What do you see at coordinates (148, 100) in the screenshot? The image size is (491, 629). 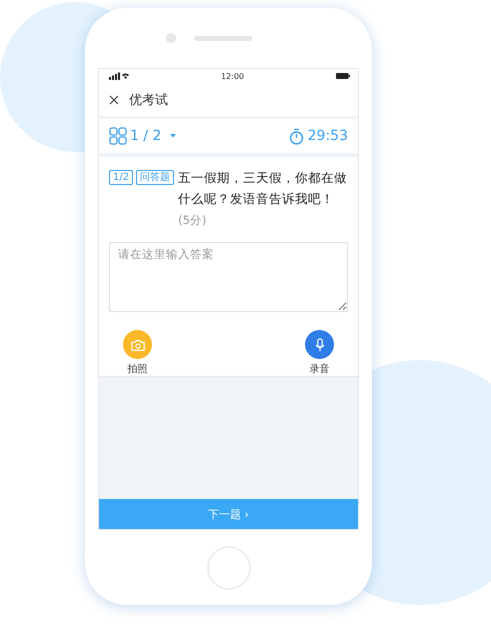 I see `app-title: 优考试` at bounding box center [148, 100].